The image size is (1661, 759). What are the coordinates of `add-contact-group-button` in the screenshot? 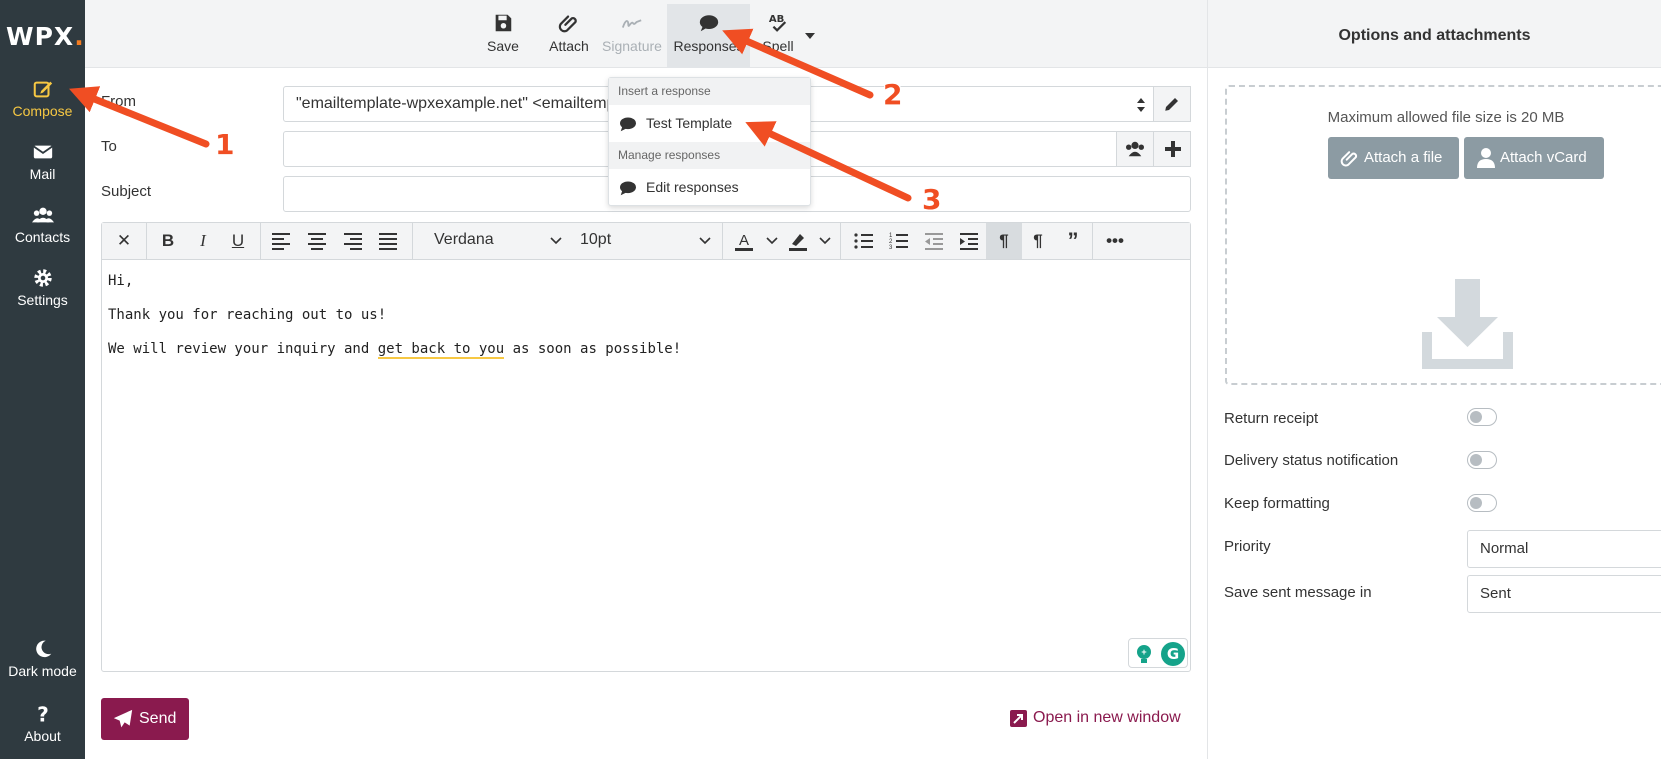 It's located at (1135, 149).